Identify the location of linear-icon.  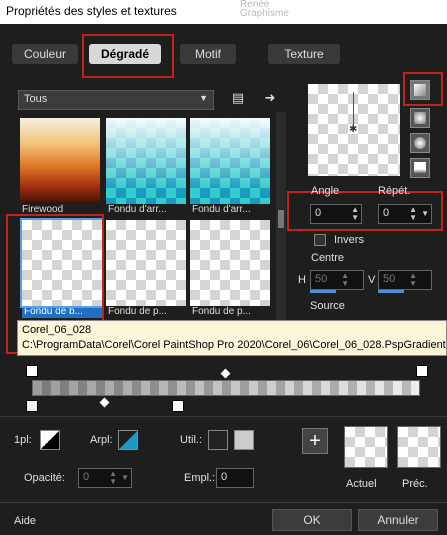
(420, 90).